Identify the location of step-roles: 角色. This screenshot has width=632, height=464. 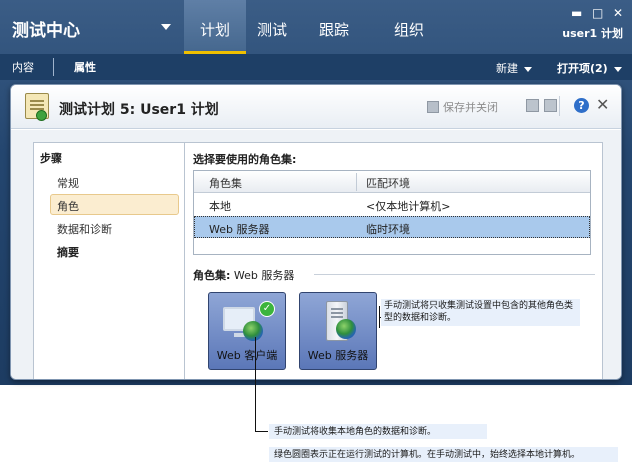
(114, 204).